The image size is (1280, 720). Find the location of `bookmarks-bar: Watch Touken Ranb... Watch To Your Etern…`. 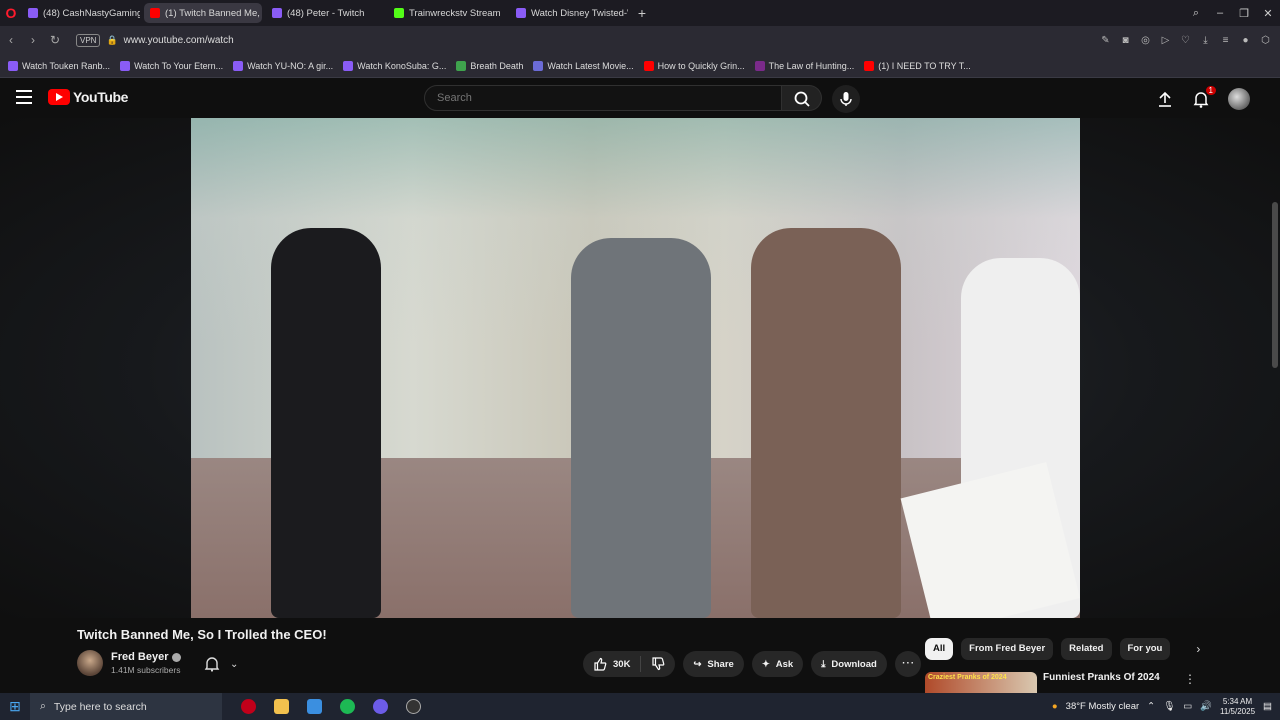

bookmarks-bar: Watch Touken Ranb... Watch To Your Etern… is located at coordinates (640, 66).